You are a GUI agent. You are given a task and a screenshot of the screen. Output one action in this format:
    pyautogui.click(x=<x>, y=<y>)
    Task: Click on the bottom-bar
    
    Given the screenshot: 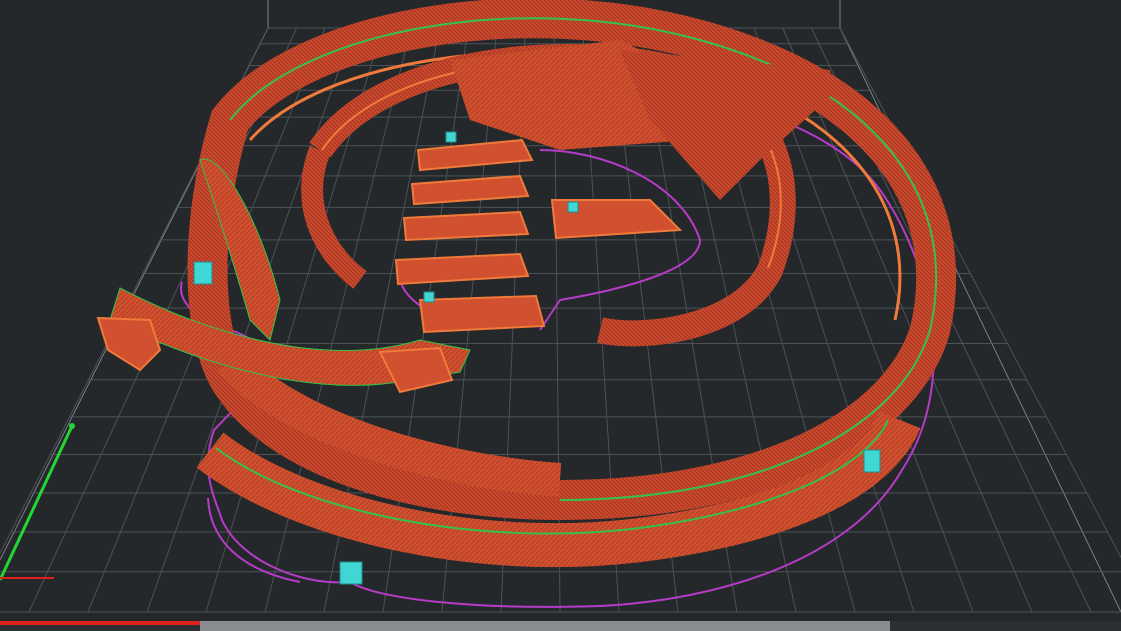 What is the action you would take?
    pyautogui.click(x=560, y=626)
    